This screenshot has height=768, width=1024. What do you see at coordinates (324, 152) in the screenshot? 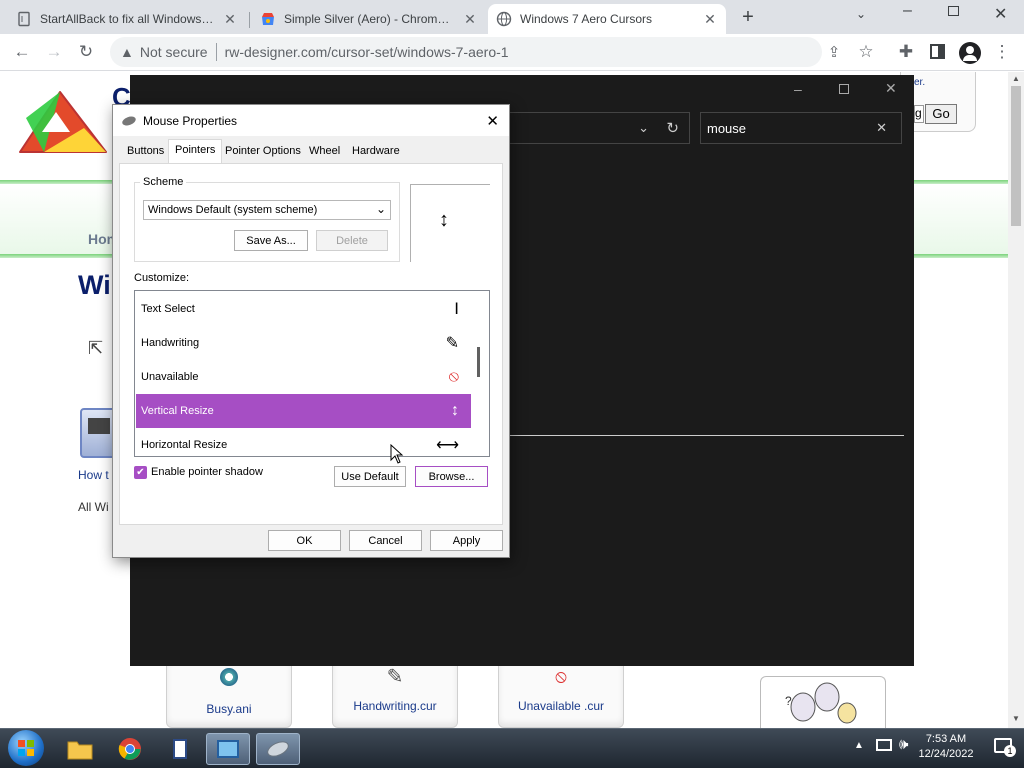
I see `tab-wheel: Wheel` at bounding box center [324, 152].